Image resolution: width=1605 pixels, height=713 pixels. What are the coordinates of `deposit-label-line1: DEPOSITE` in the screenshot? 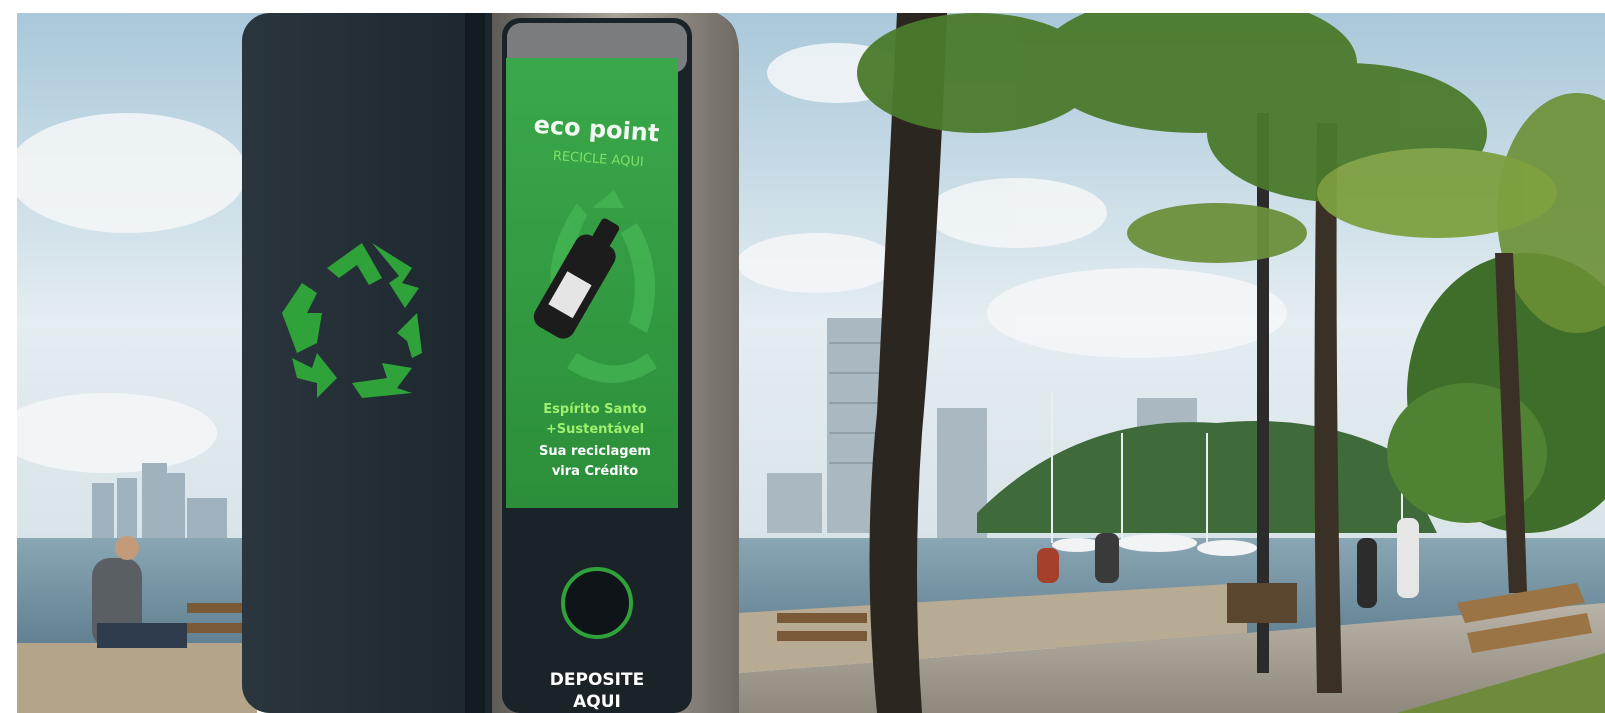 It's located at (597, 680).